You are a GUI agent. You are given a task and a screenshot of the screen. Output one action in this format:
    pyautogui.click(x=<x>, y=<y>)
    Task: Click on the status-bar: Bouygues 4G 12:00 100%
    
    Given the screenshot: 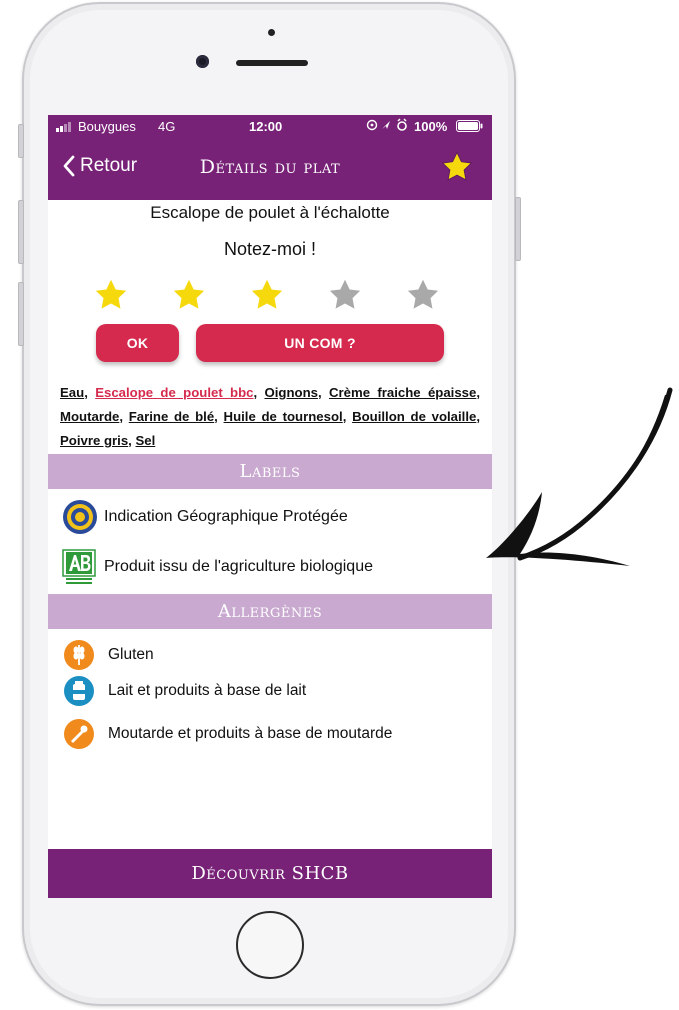 What is the action you would take?
    pyautogui.click(x=270, y=126)
    